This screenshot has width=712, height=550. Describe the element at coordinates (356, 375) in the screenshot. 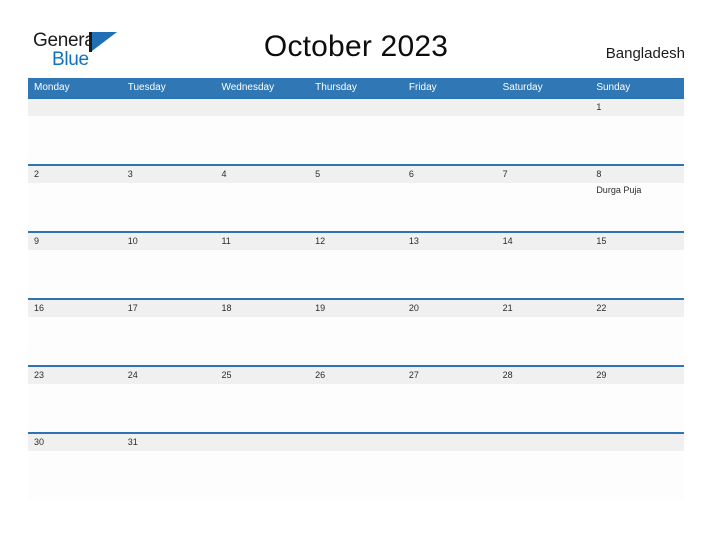

I see `day-number: 26` at that location.